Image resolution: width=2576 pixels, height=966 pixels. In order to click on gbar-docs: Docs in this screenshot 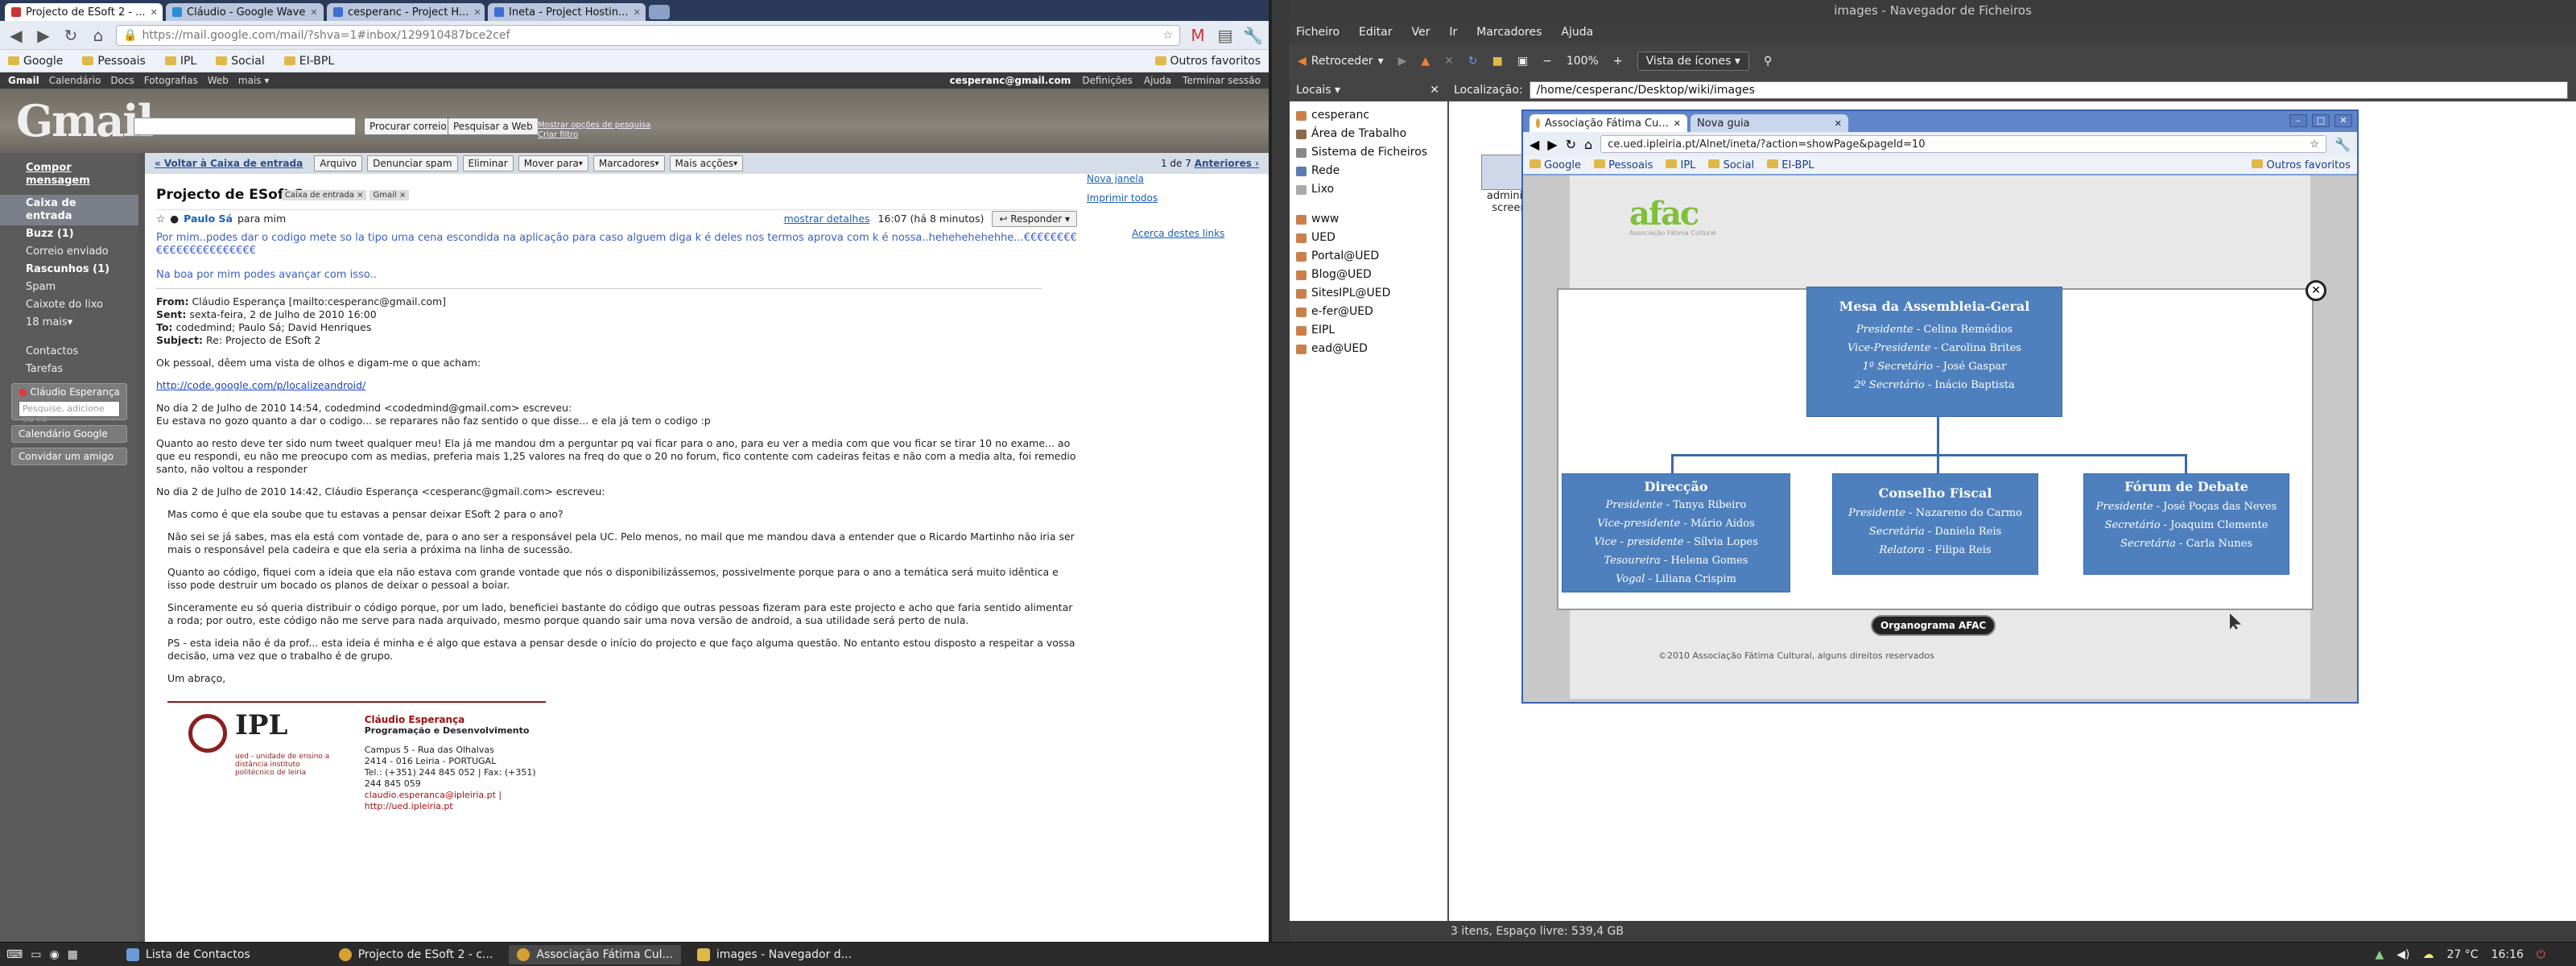, I will do `click(122, 80)`.